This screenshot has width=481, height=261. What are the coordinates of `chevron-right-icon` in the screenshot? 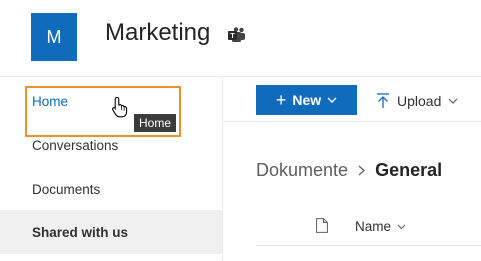 It's located at (361, 170).